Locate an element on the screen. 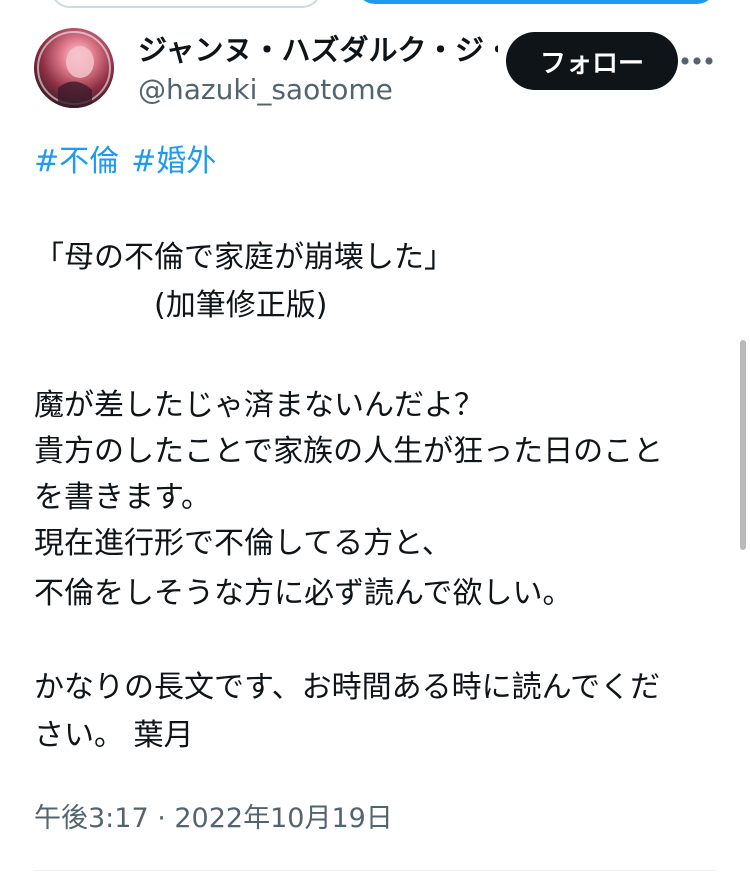 This screenshot has height=886, width=750. scrollbar is located at coordinates (743, 445).